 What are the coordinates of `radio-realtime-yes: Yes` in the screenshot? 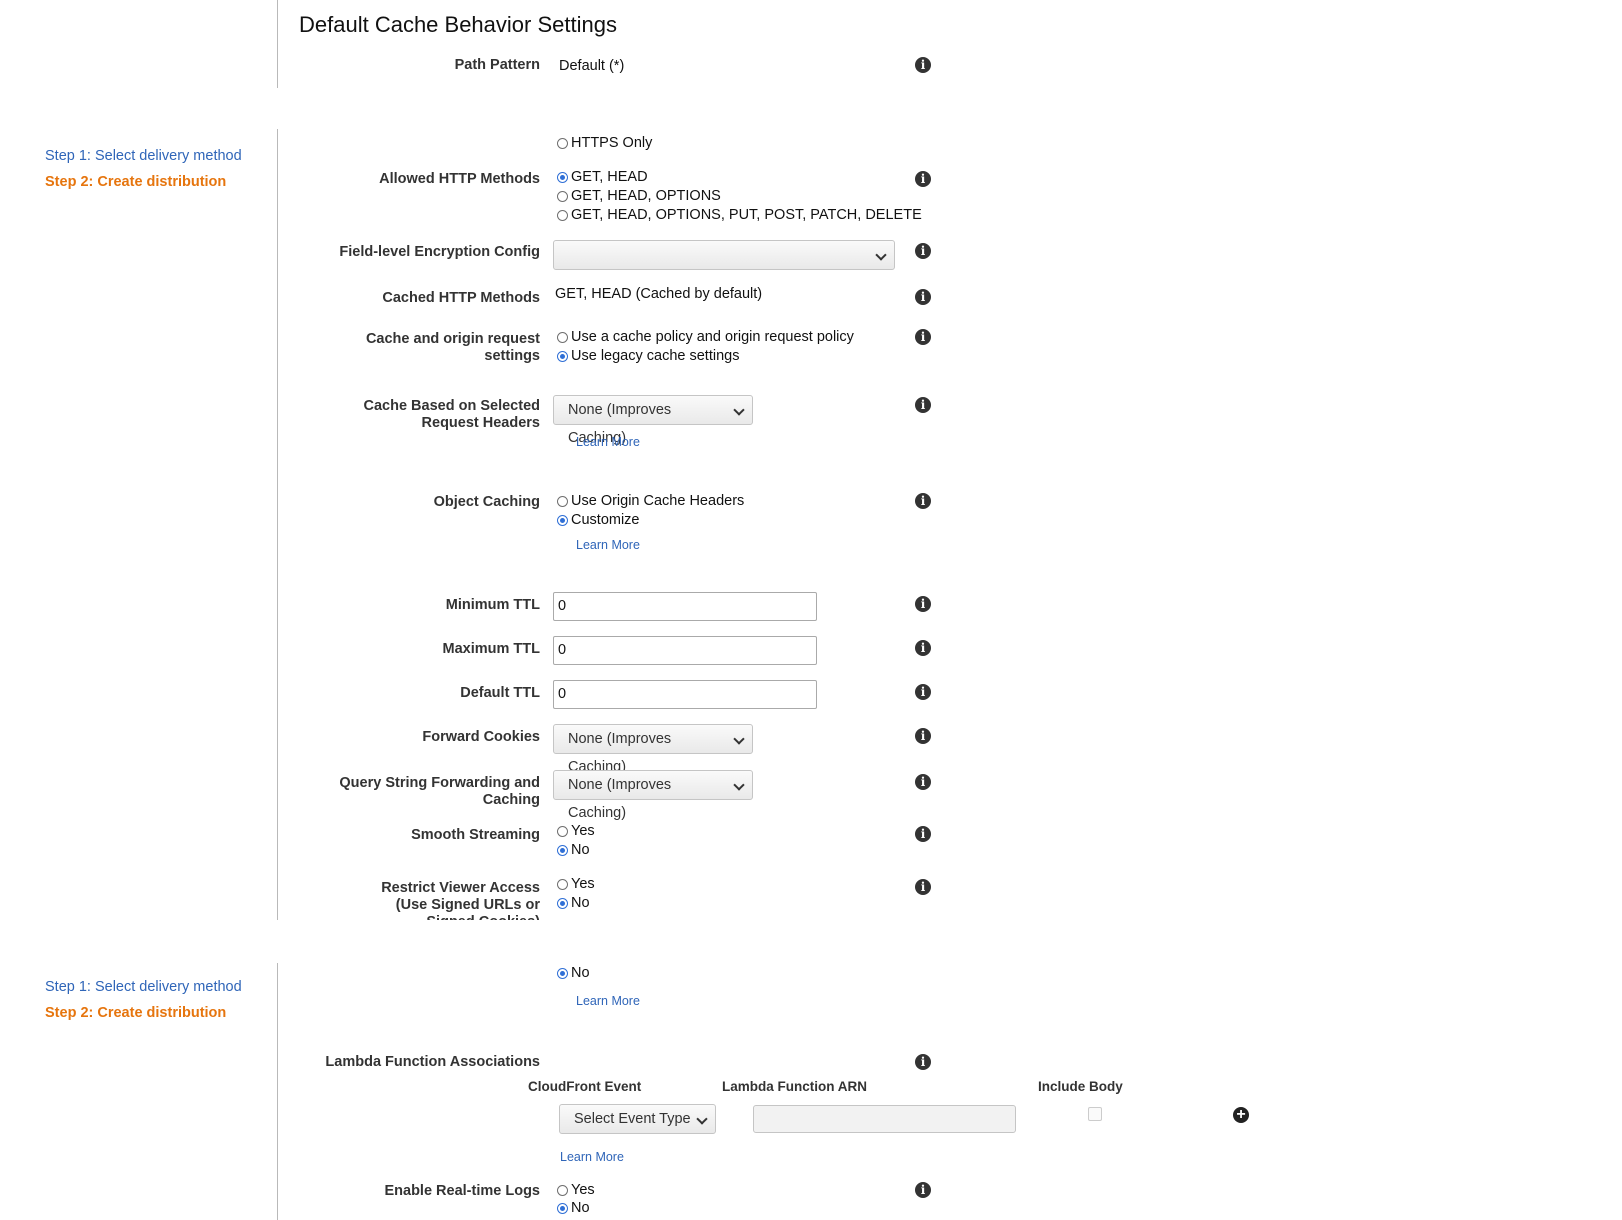 It's located at (576, 1190).